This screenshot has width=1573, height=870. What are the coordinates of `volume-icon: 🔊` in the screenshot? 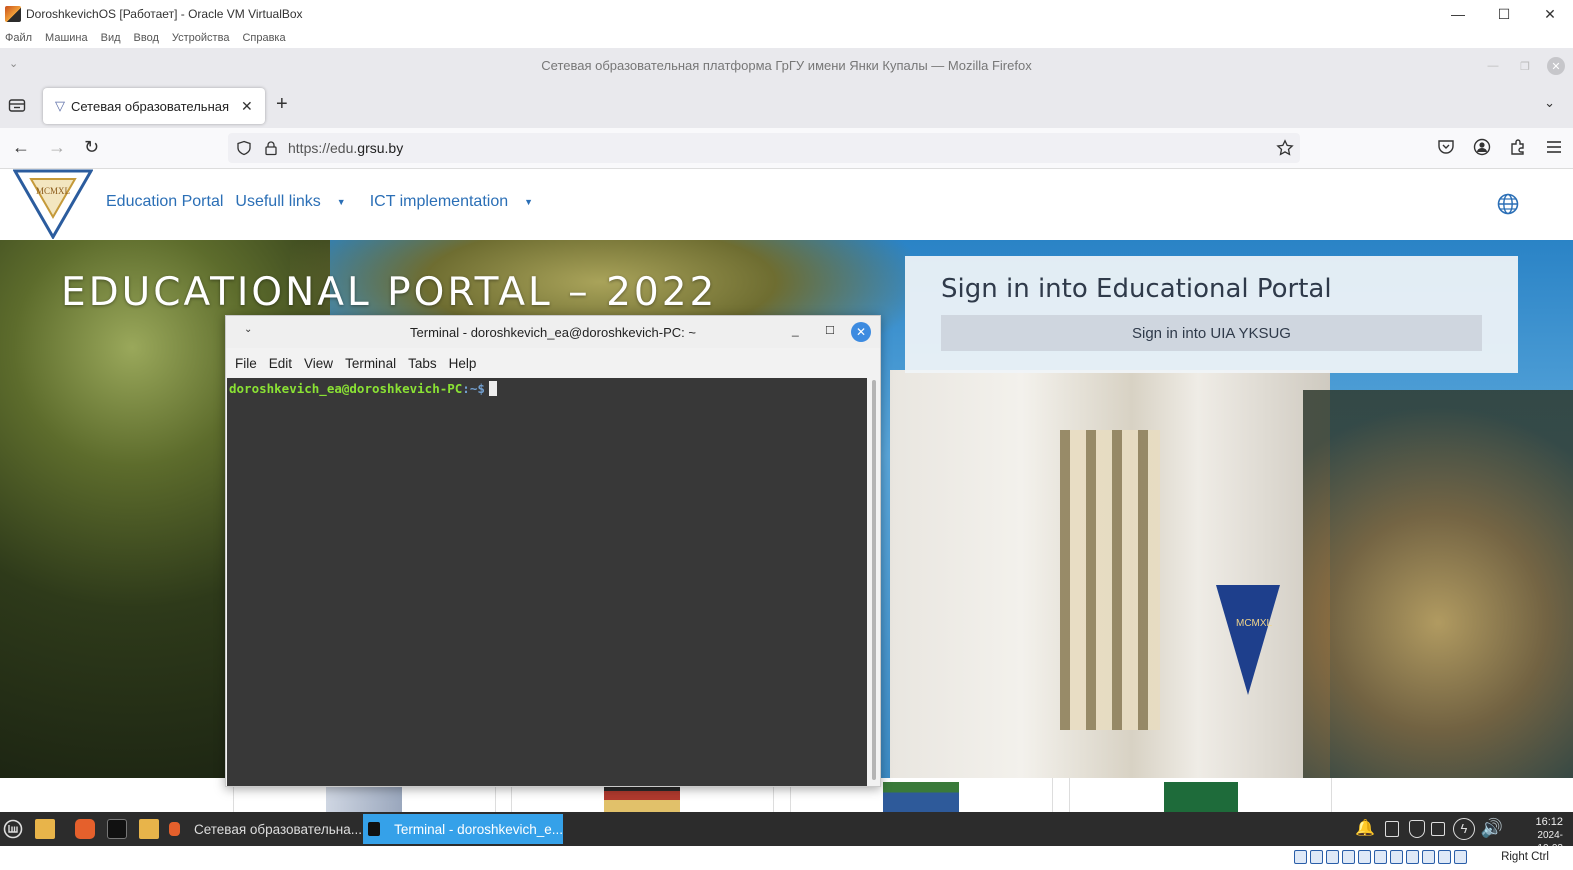 It's located at (1492, 828).